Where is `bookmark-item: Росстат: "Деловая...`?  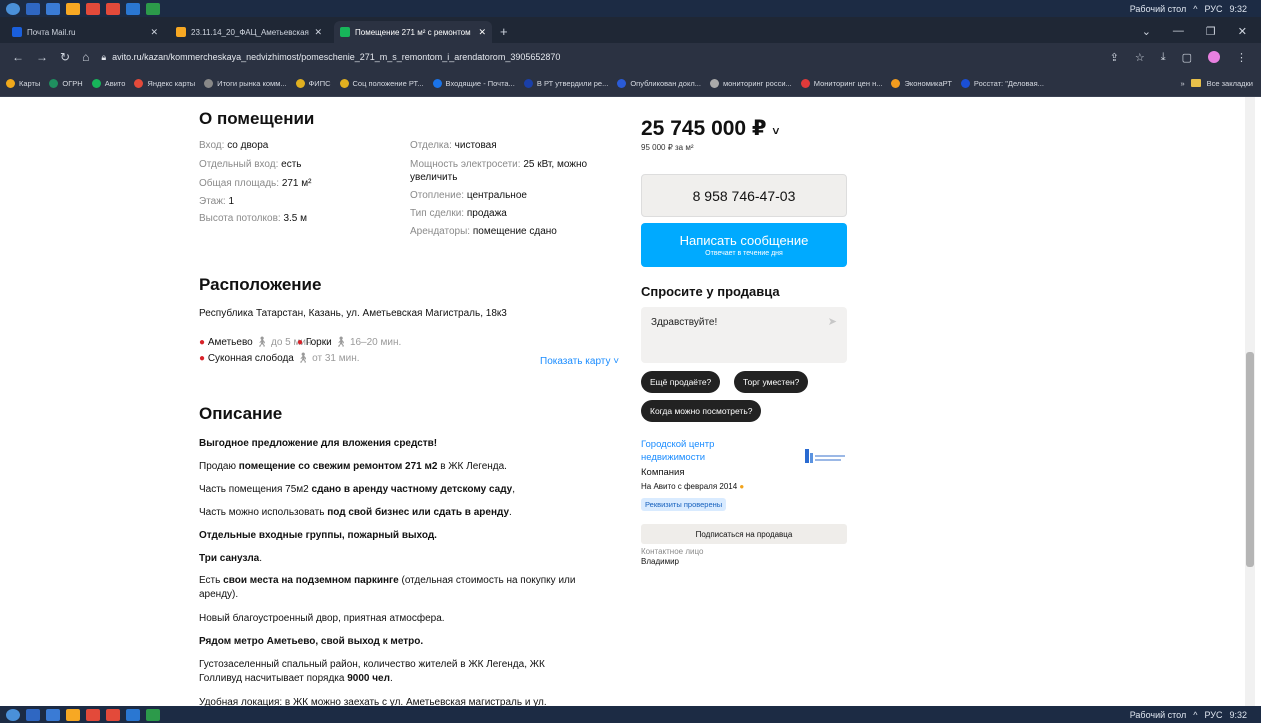 bookmark-item: Росстат: "Деловая... is located at coordinates (1002, 83).